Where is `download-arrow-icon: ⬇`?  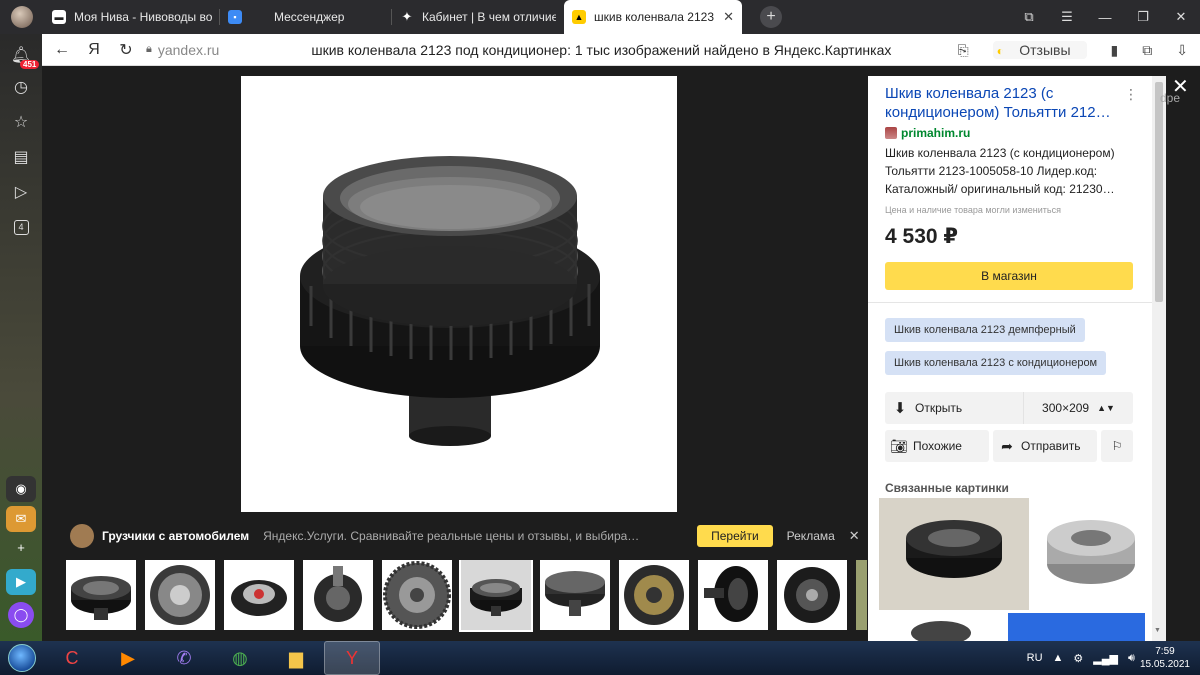
download-arrow-icon: ⬇ is located at coordinates (900, 408).